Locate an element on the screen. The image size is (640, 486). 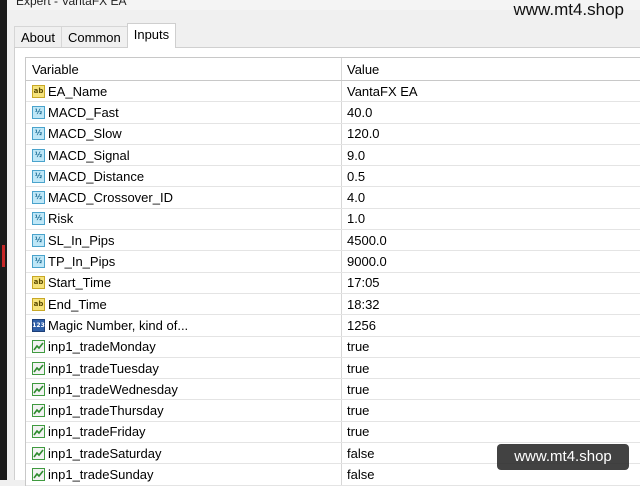
table-row: ½ MACD_Crossover_ID 4.0 is located at coordinates (333, 198).